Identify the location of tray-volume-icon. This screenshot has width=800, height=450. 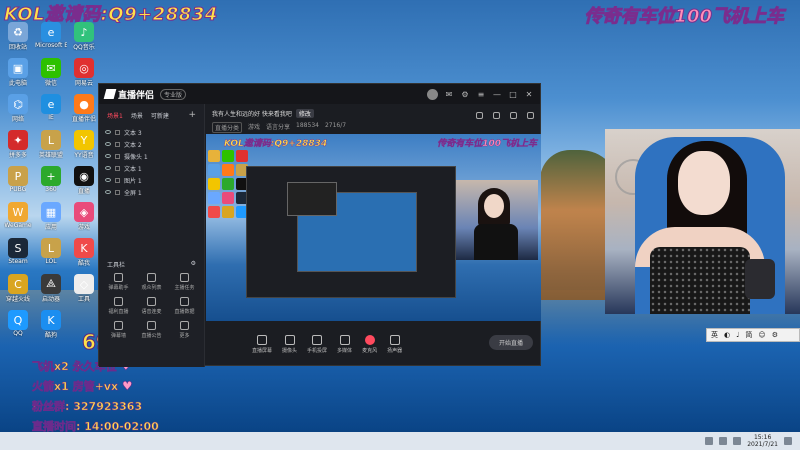
(723, 441).